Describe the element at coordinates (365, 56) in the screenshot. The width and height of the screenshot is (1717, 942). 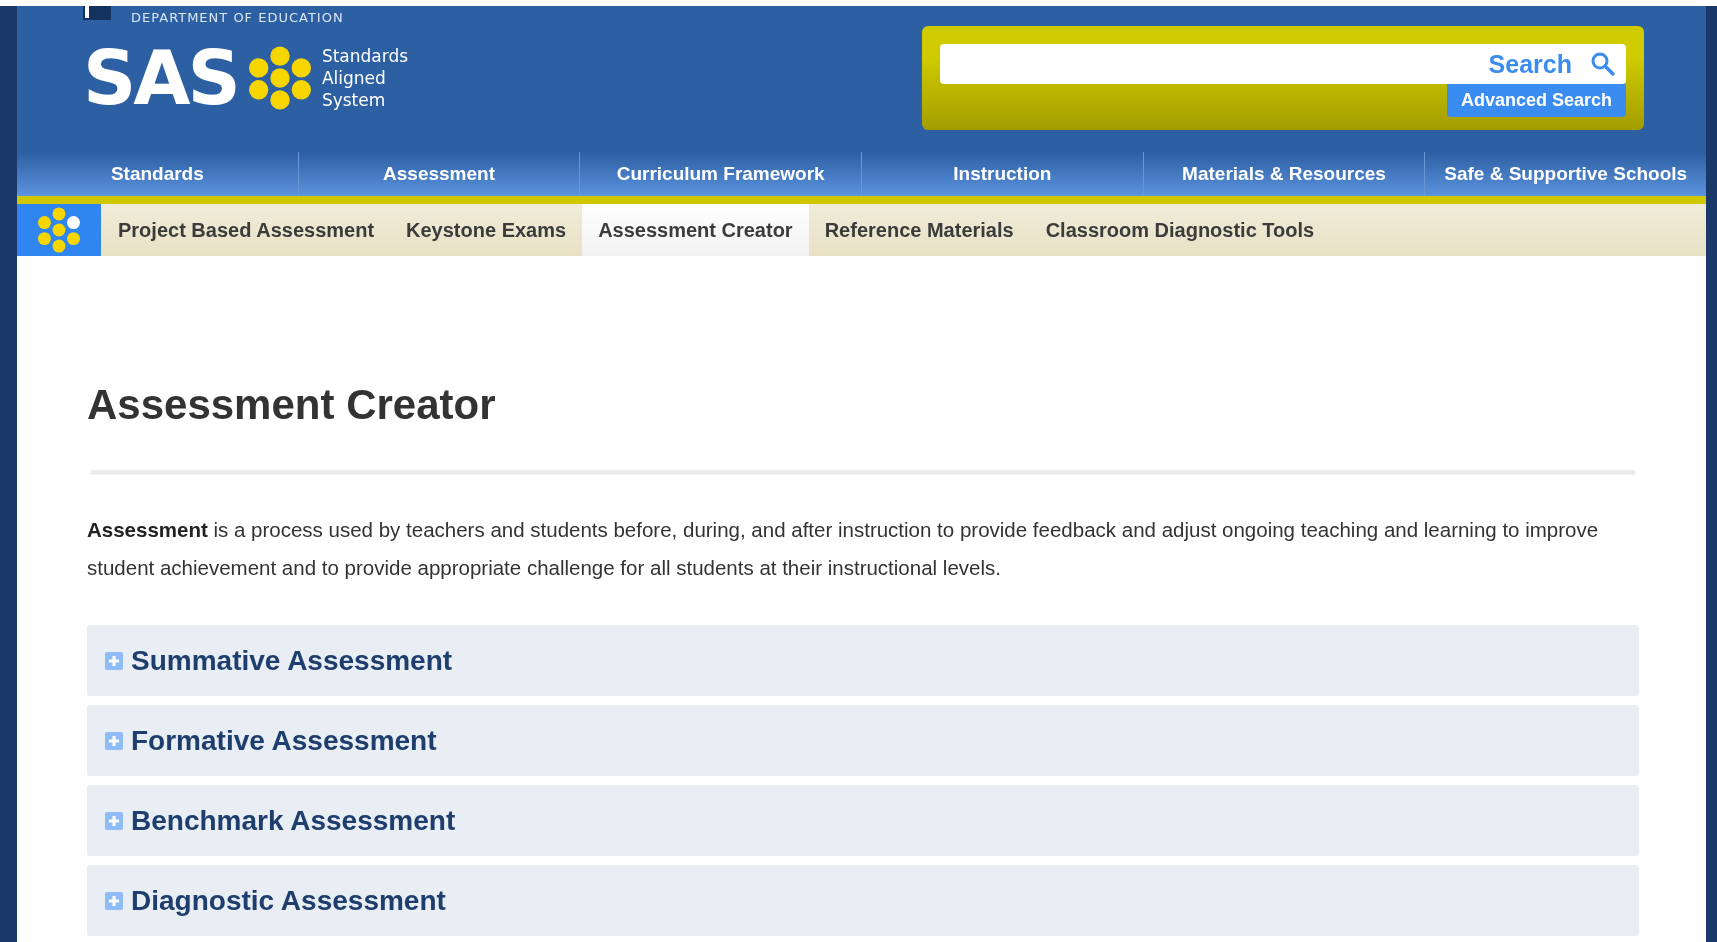
I see `logo-subtitle: Standards` at that location.